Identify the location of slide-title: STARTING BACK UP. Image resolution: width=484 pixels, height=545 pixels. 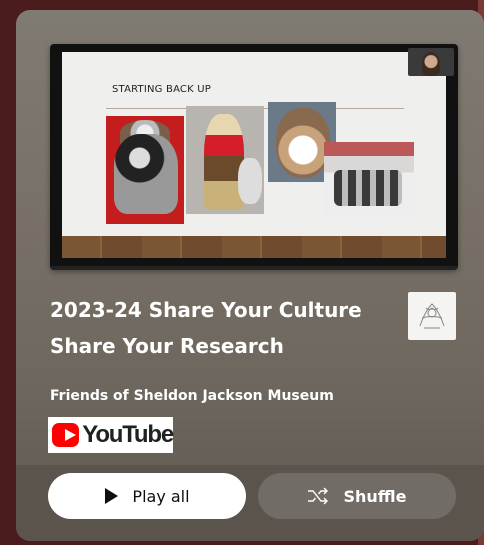
(162, 89).